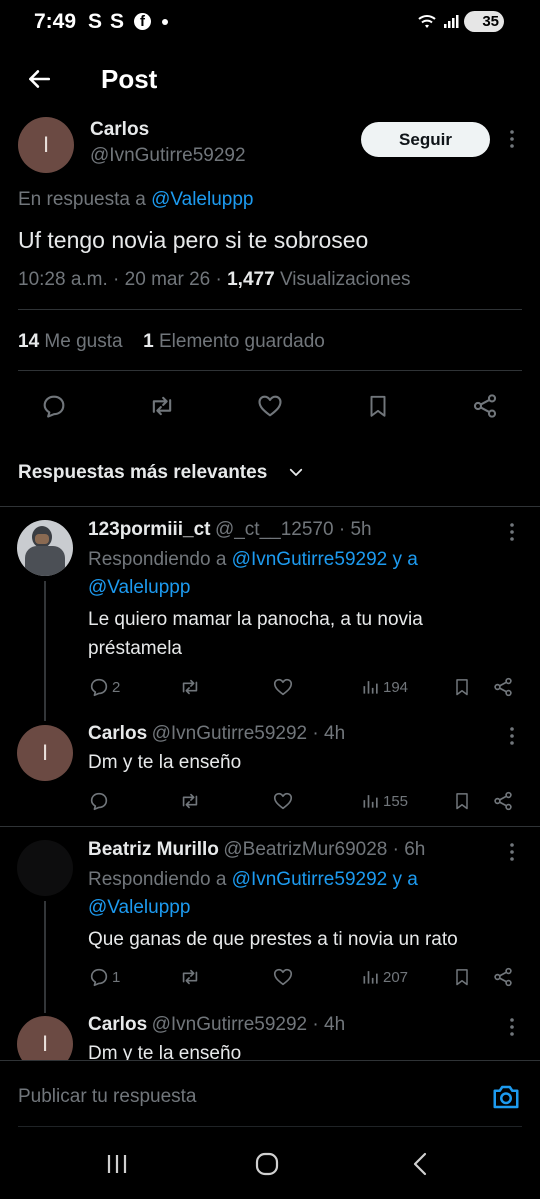  I want to click on recent-apps-icon, so click(117, 1164).